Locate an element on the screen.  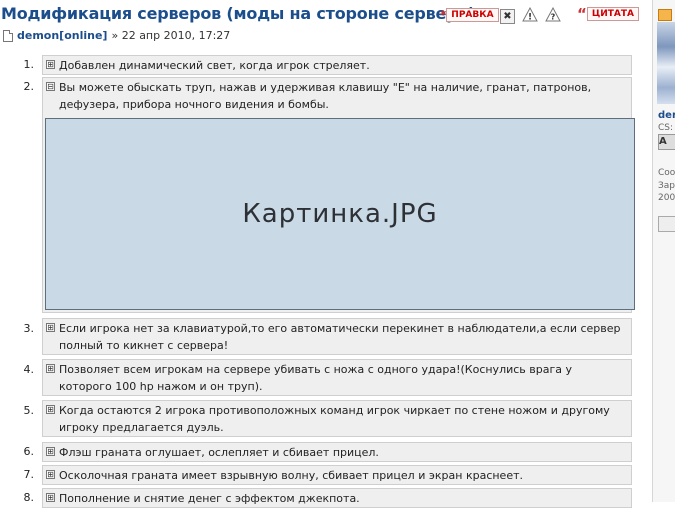
post-meta: demon[online] » 22 апр 2010, 17:27 is located at coordinates (116, 35).